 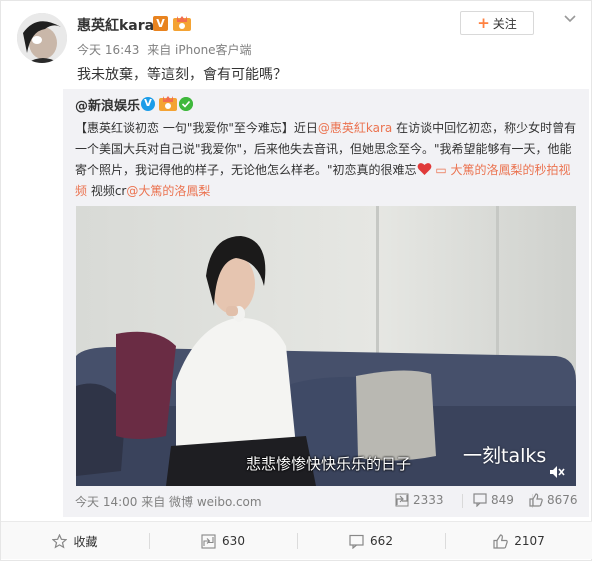 What do you see at coordinates (201, 502) in the screenshot?
I see `repost-source: 来自 微博 weibo.com` at bounding box center [201, 502].